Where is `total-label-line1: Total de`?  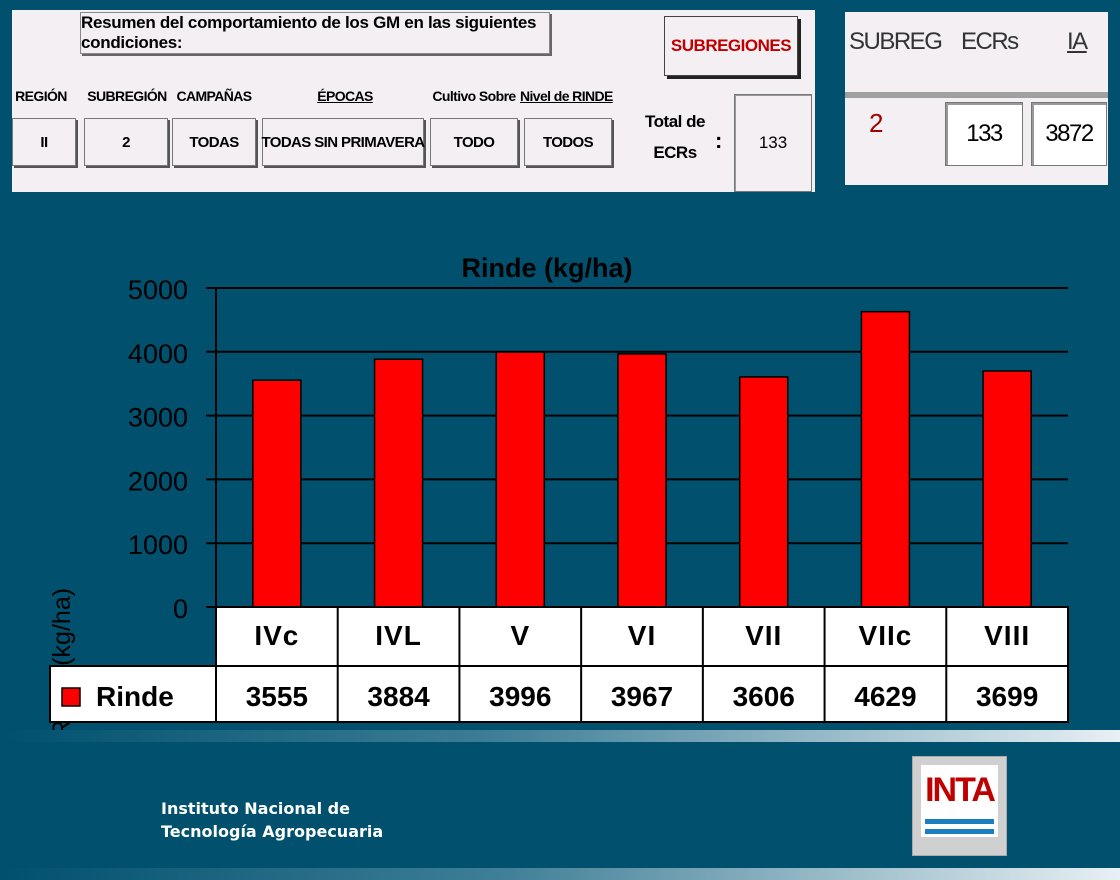 total-label-line1: Total de is located at coordinates (675, 121).